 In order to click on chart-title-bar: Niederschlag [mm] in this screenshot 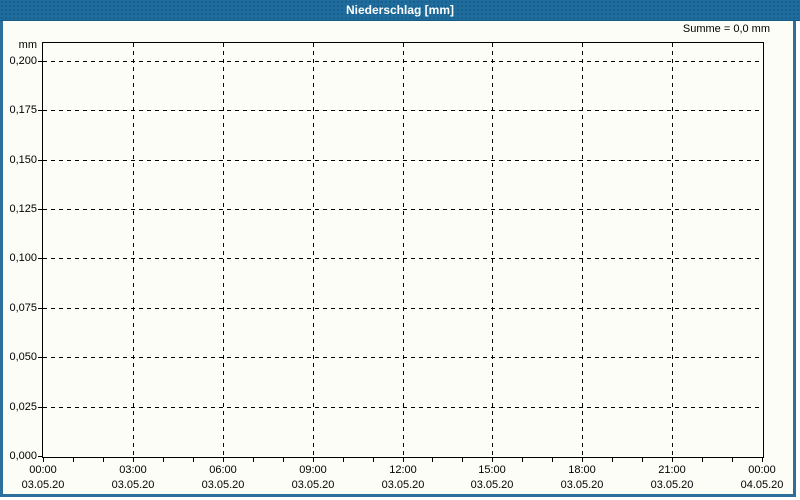, I will do `click(400, 10)`.